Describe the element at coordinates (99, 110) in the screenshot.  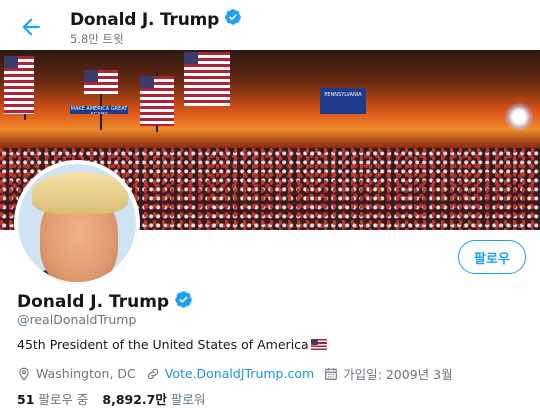
I see `banner-sign: MAKE AMERICA GREAT AGAIN!` at that location.